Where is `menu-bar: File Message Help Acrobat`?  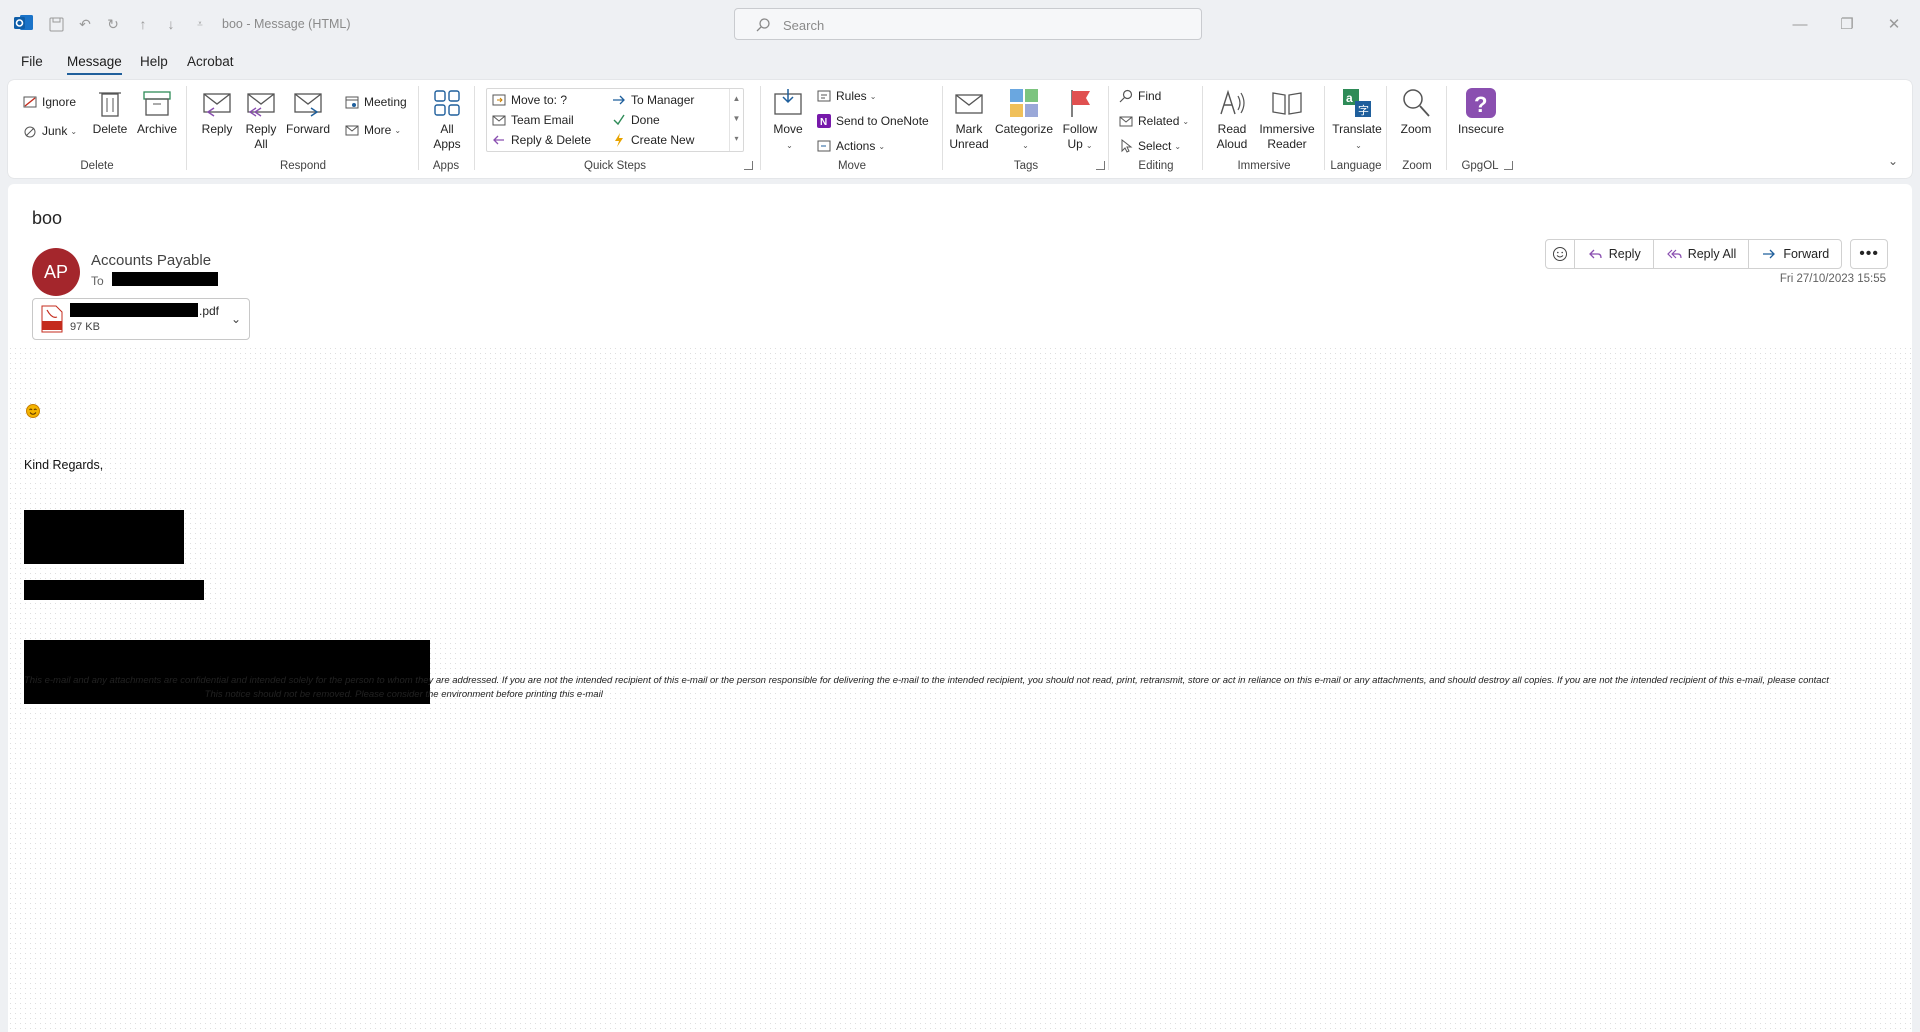 menu-bar: File Message Help Acrobat is located at coordinates (960, 64).